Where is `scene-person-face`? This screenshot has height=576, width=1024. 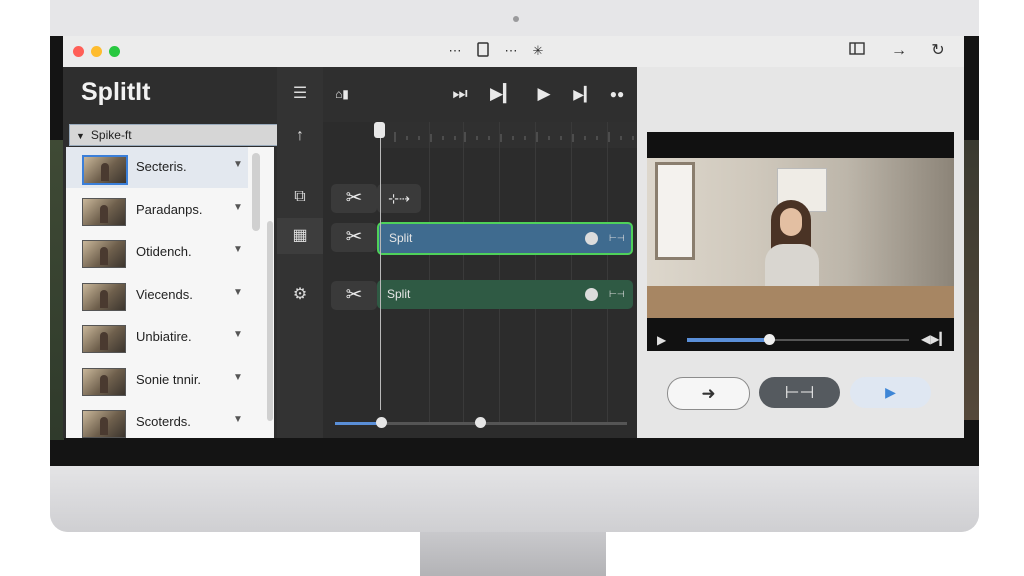
scene-person-face is located at coordinates (791, 222).